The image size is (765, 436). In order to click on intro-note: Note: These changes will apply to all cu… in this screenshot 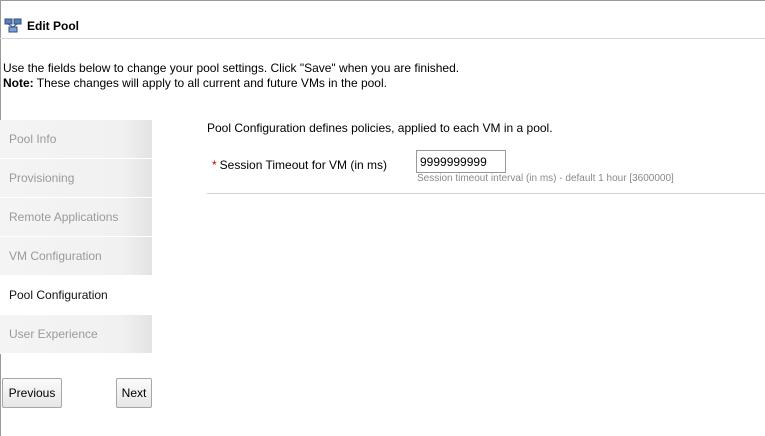, I will do `click(231, 83)`.